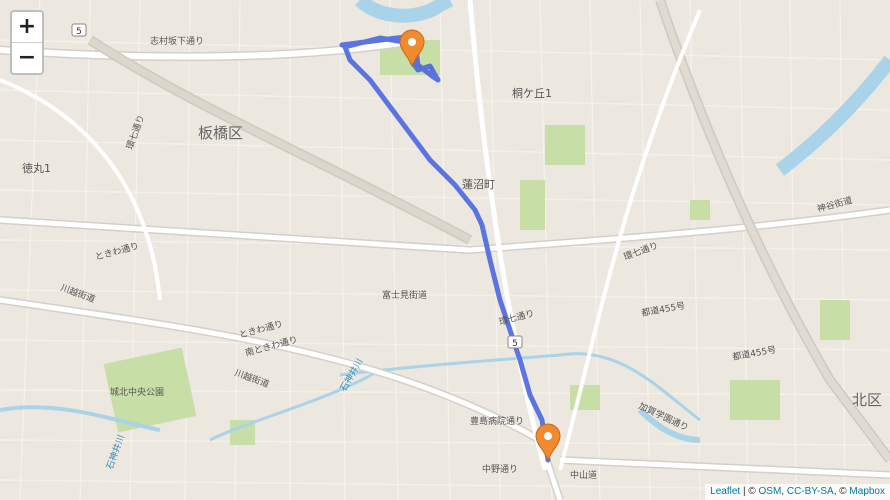 The width and height of the screenshot is (890, 500). What do you see at coordinates (404, 295) in the screenshot?
I see `road-label-fujimi: 富士見街道` at bounding box center [404, 295].